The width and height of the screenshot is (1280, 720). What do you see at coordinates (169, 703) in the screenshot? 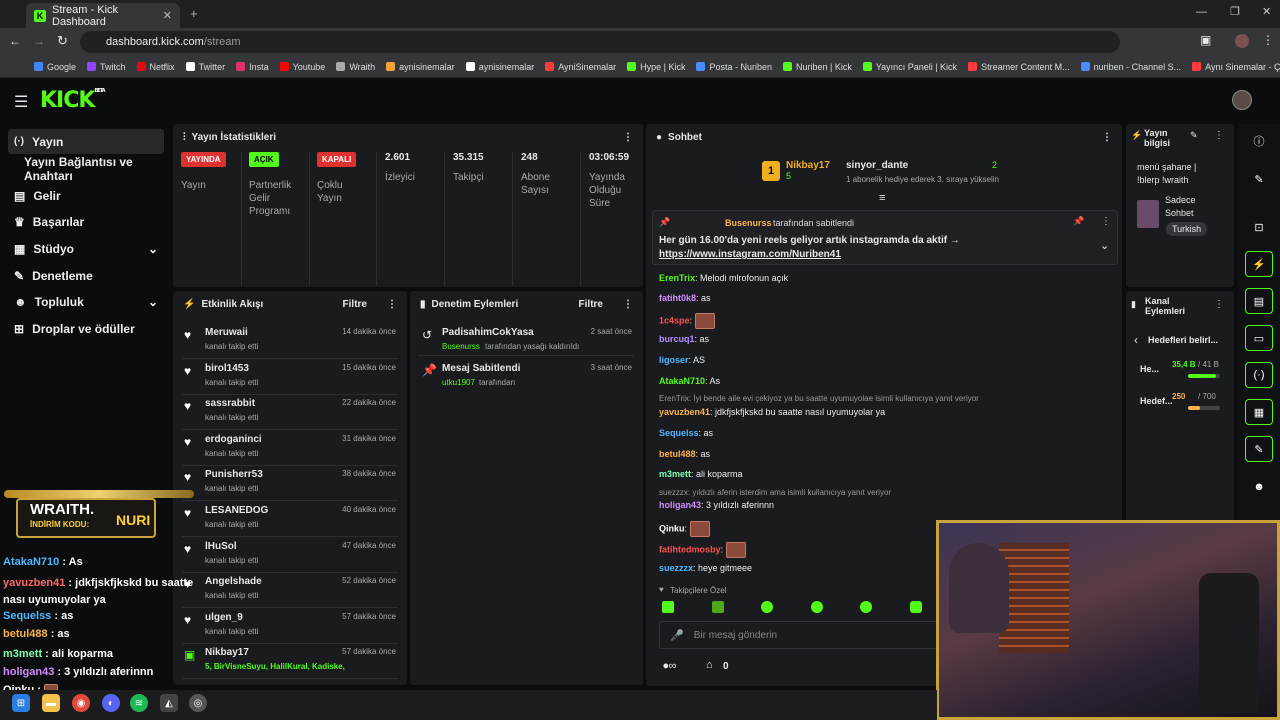
I see `app-icon: ◭` at bounding box center [169, 703].